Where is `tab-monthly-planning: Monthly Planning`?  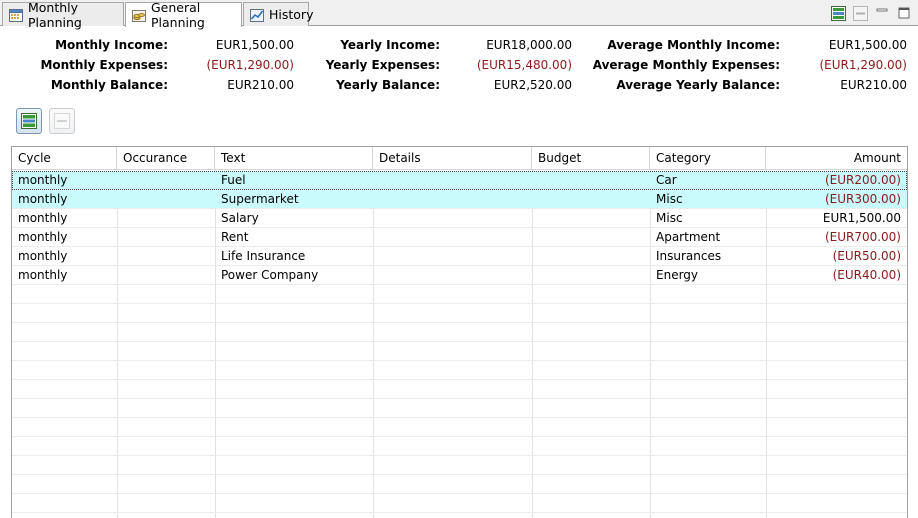 tab-monthly-planning: Monthly Planning is located at coordinates (63, 15).